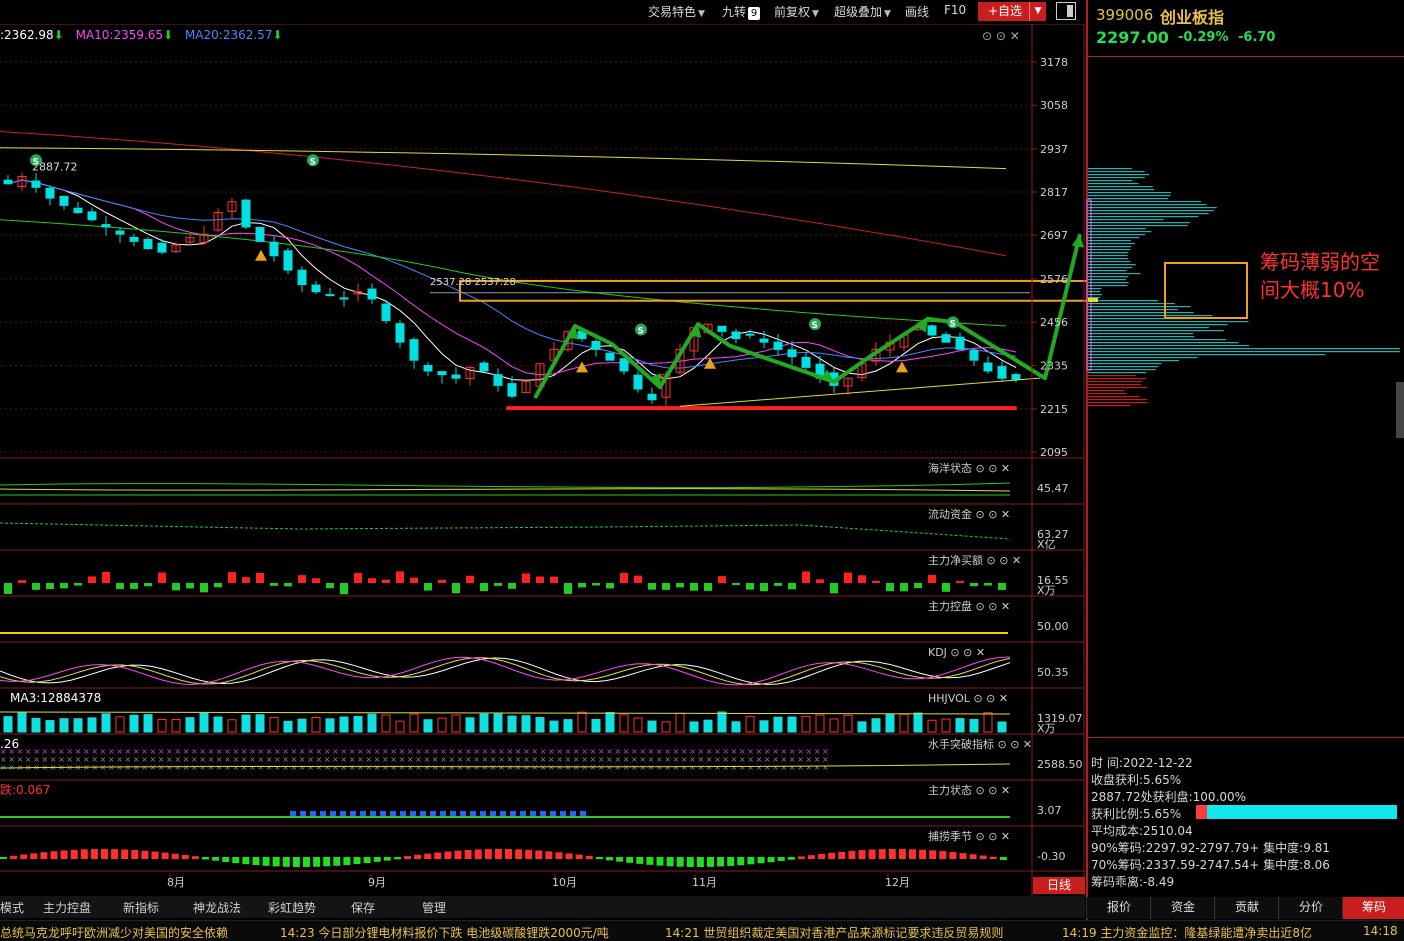 The height and width of the screenshot is (941, 1404). I want to click on dropdown-icon: ▼, so click(1037, 11).